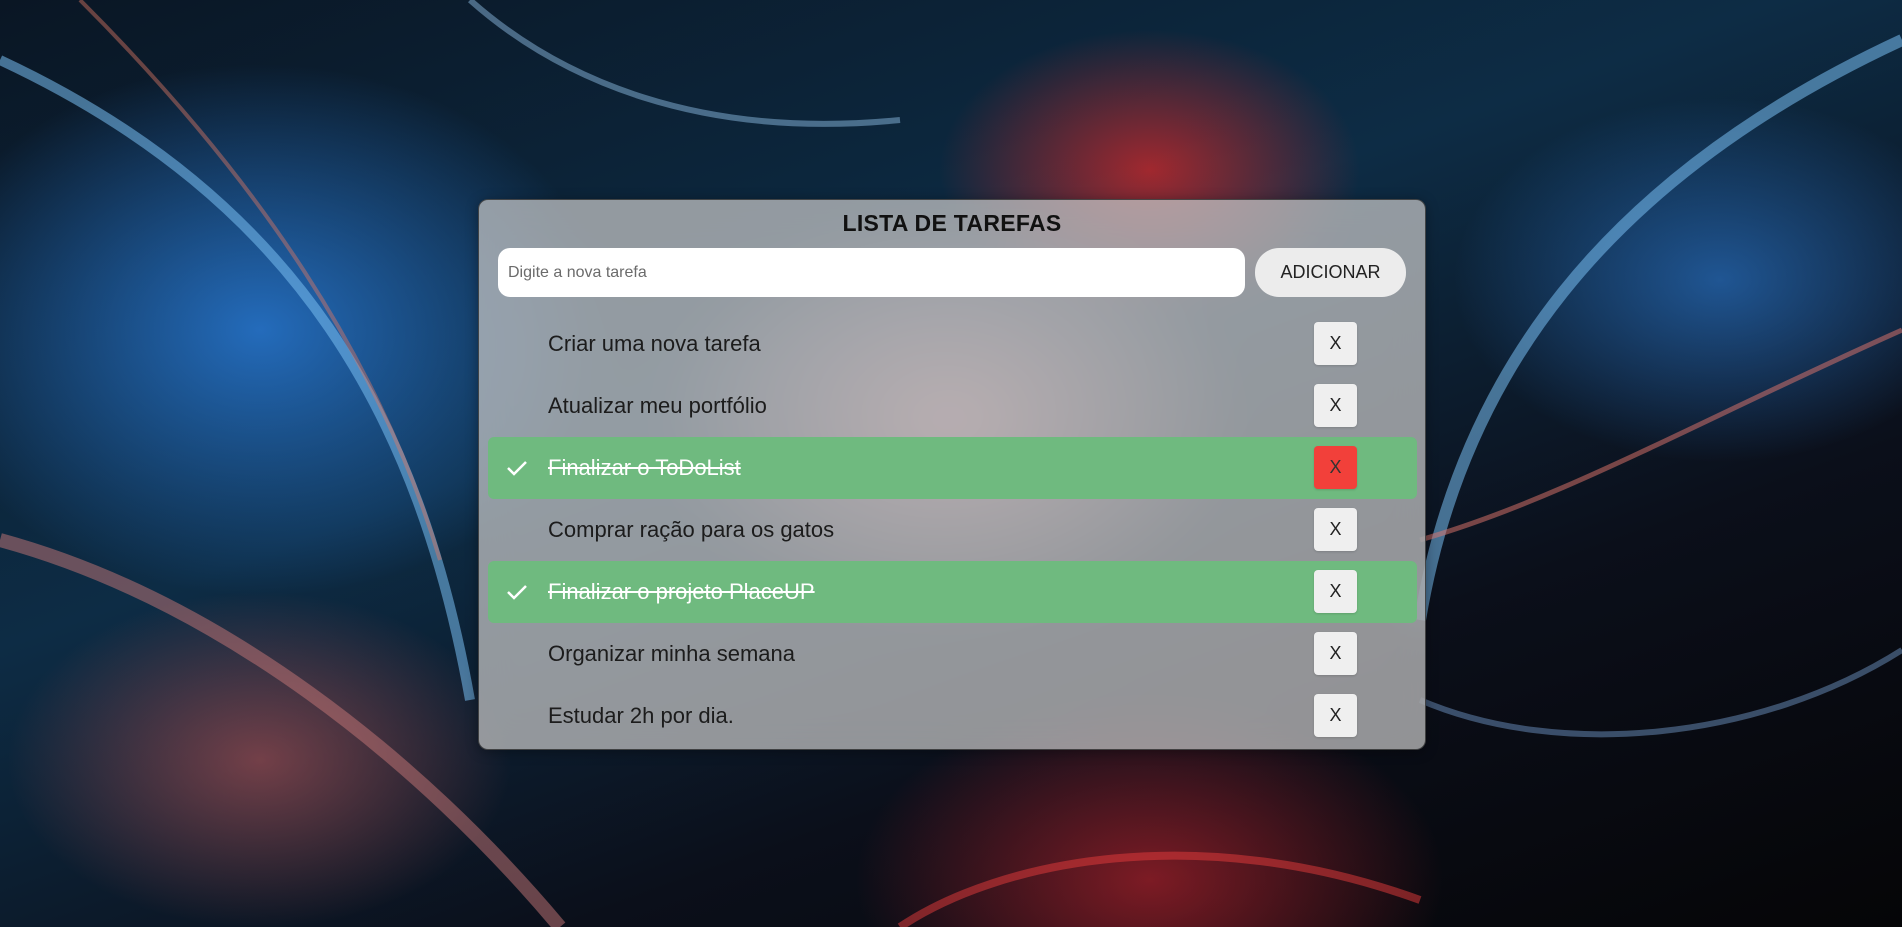 The image size is (1902, 927). Describe the element at coordinates (952, 406) in the screenshot. I see `task-item: Atualizar meu portfólio X` at that location.